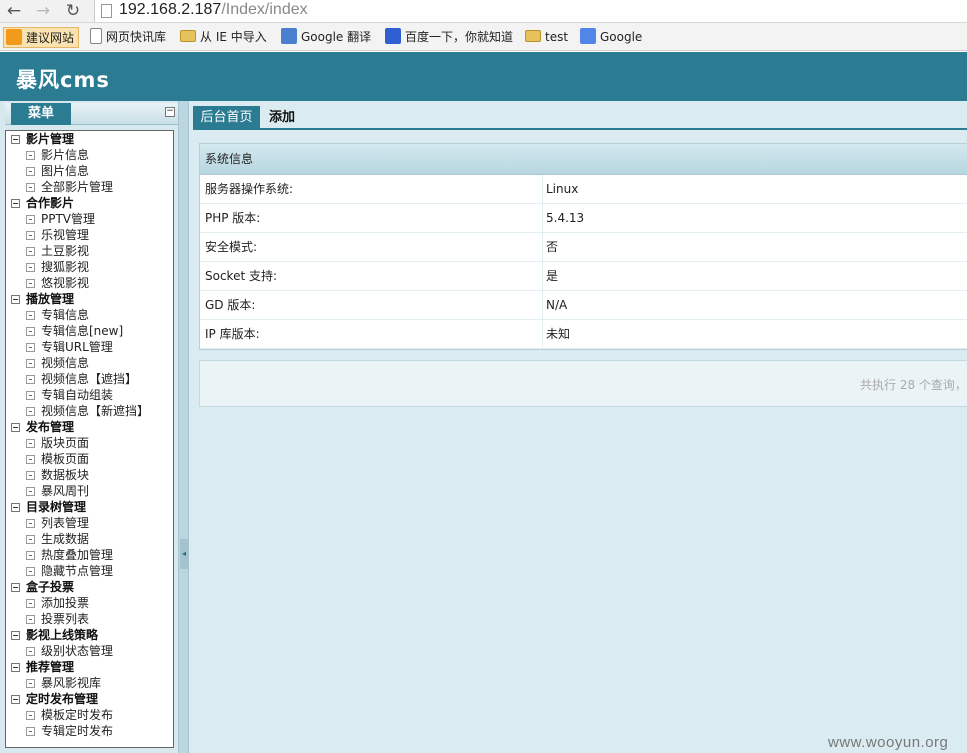  I want to click on column-divider, so click(542, 276).